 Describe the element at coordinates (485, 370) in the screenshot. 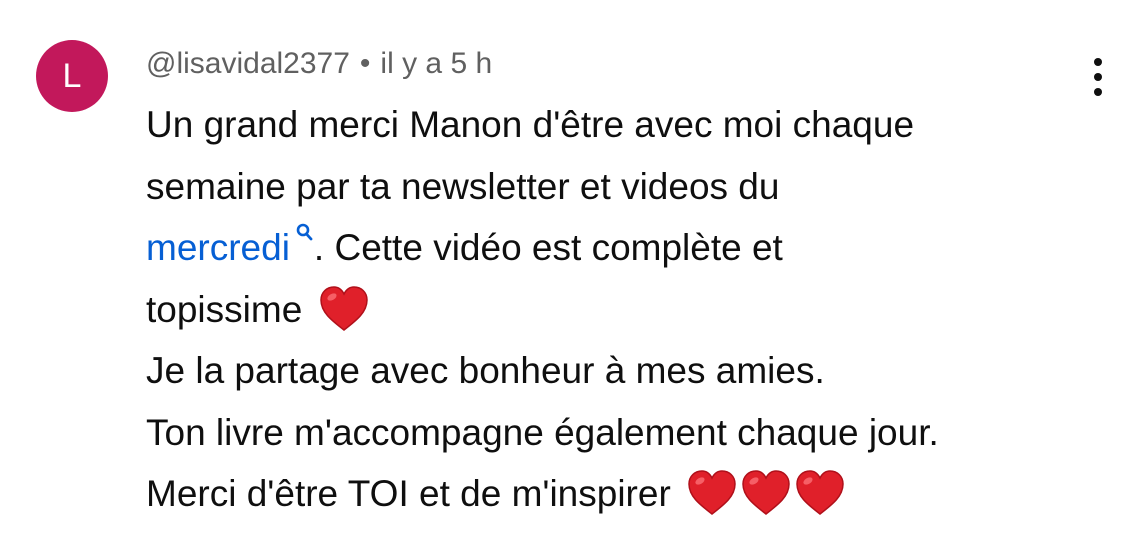

I see `comment-line-text: Je la partage avec bonheur à mes amies.` at that location.